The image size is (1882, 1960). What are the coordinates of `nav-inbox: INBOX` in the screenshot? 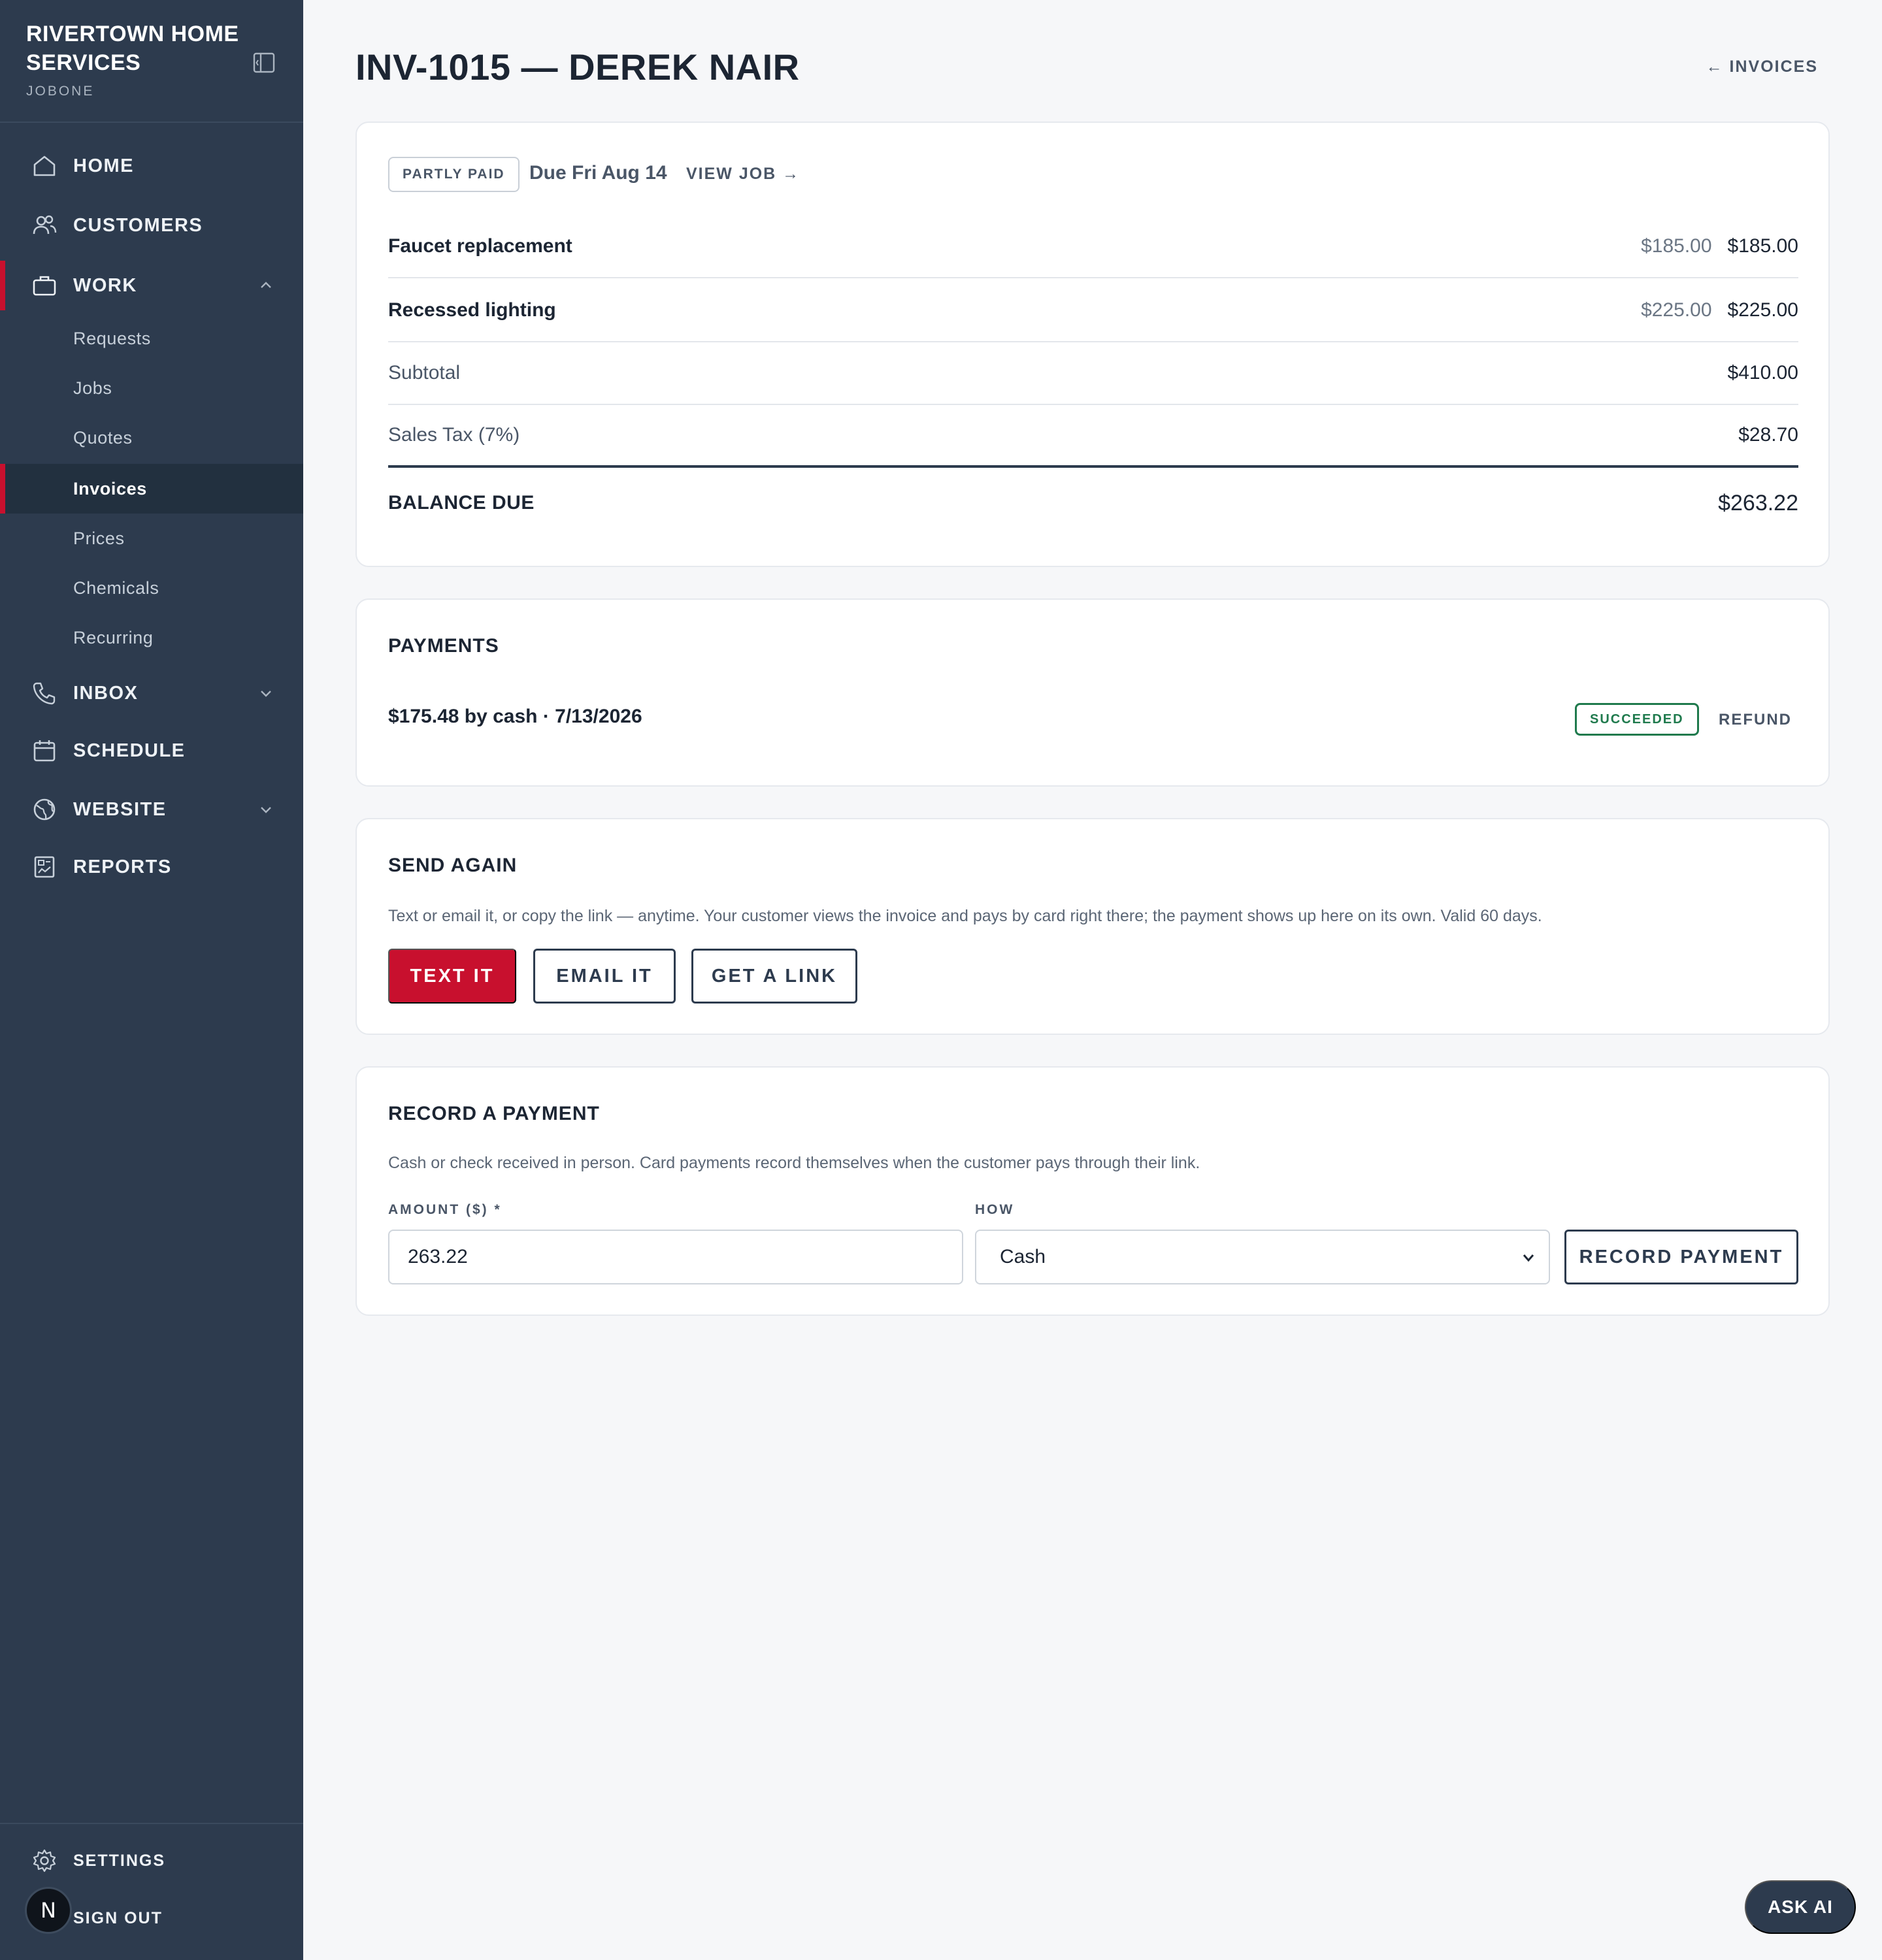 It's located at (151, 693).